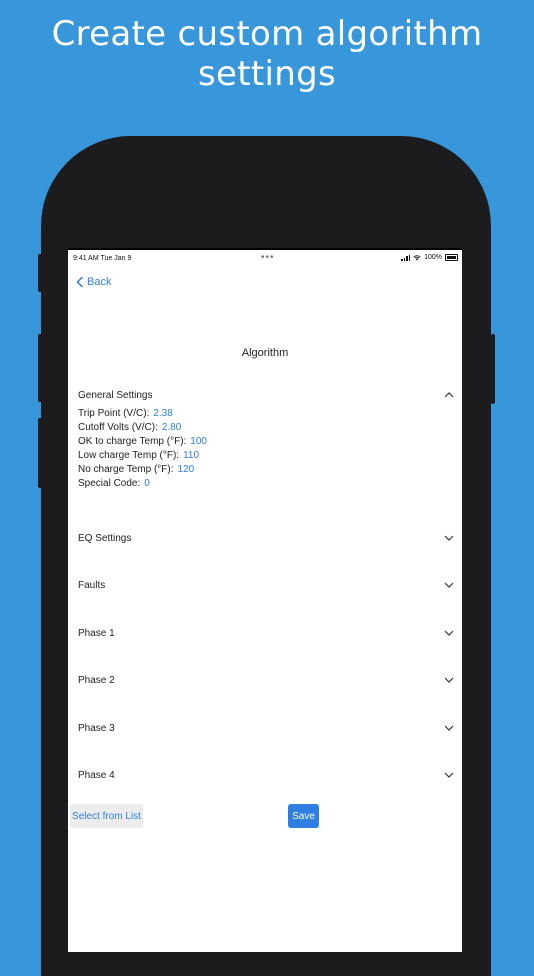 Image resolution: width=534 pixels, height=976 pixels. Describe the element at coordinates (266, 633) in the screenshot. I see `phase-1-section: Phase 1` at that location.